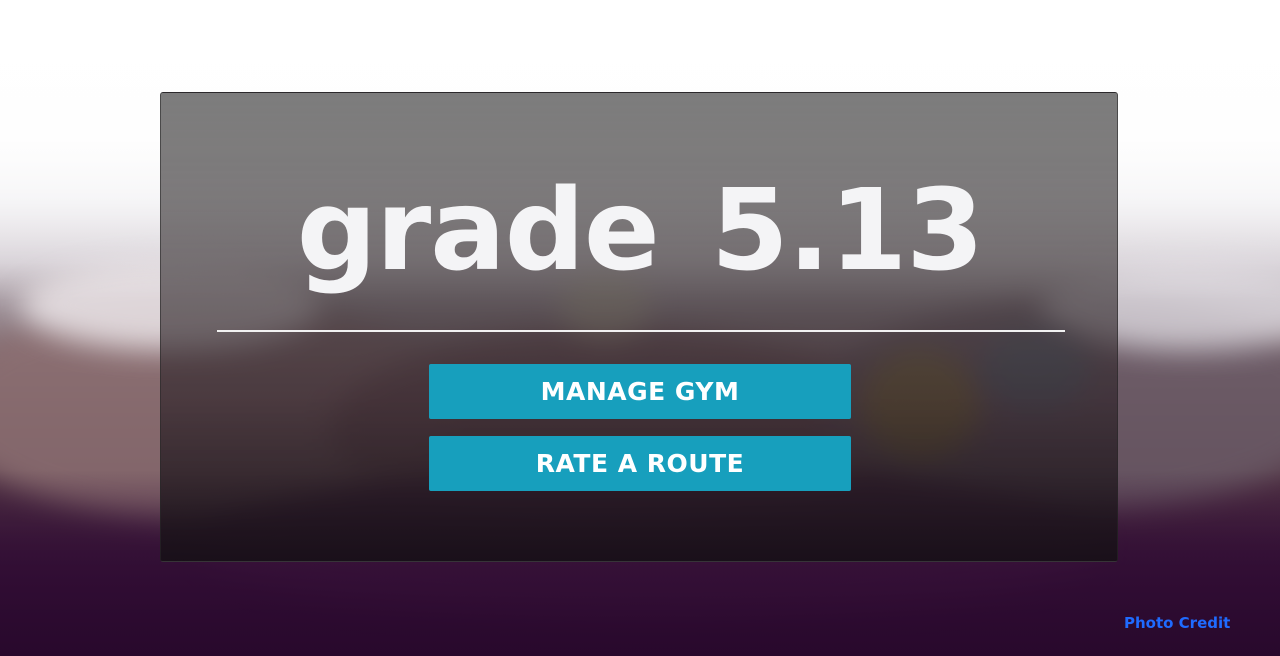  Describe the element at coordinates (641, 331) in the screenshot. I see `title-divider` at that location.